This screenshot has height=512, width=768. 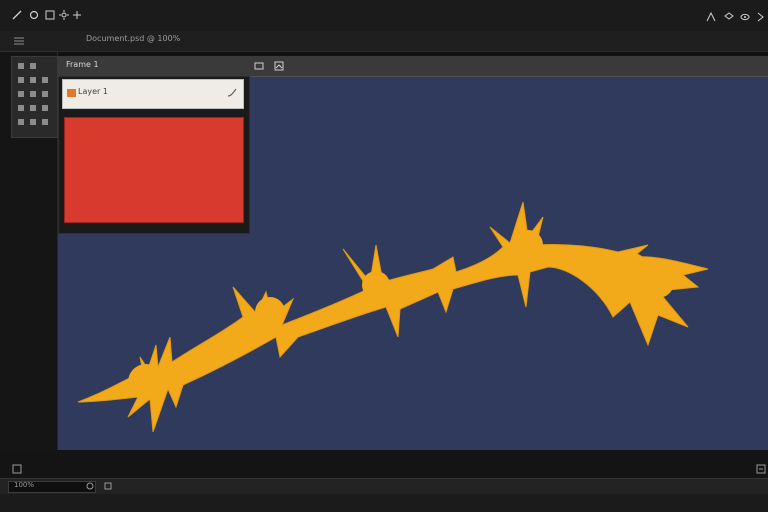 What do you see at coordinates (761, 17) in the screenshot?
I see `chevron-right-icon` at bounding box center [761, 17].